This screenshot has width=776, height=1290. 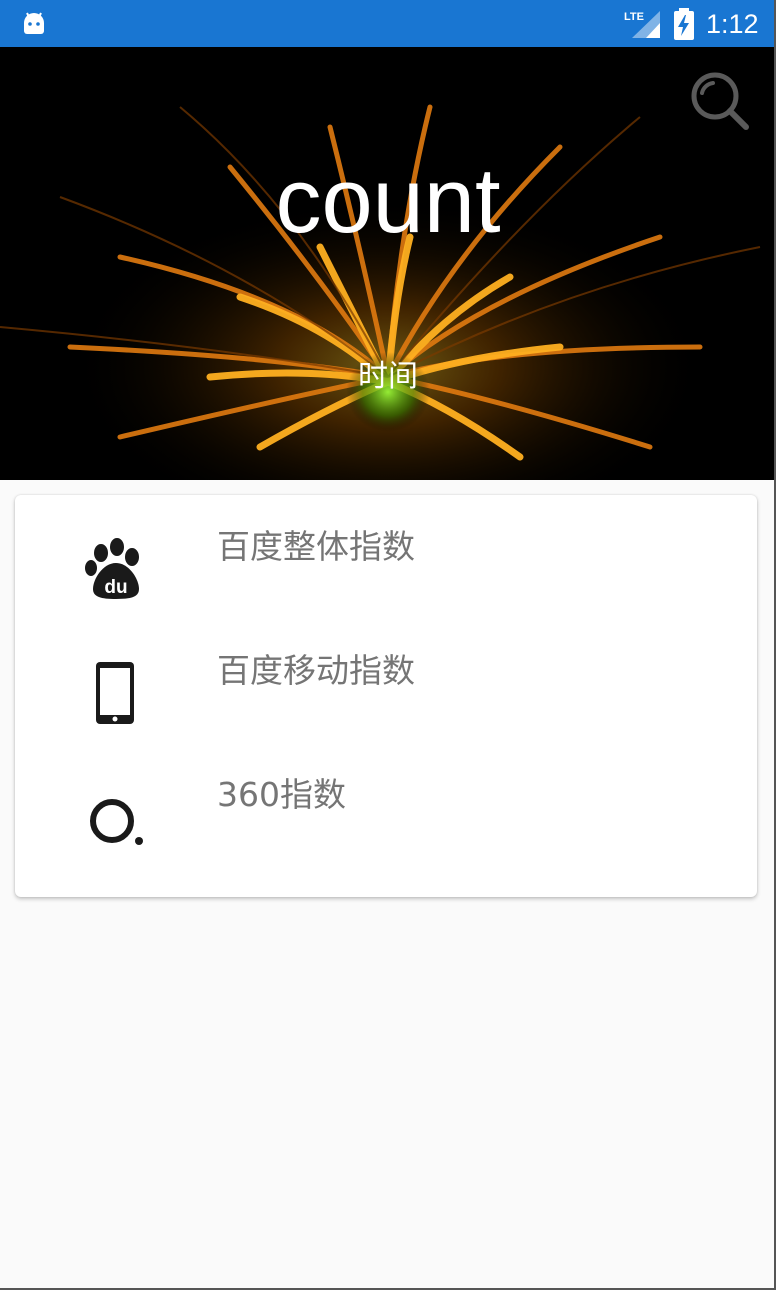 I want to click on list-item-baidu-mobile: 百度移动指数, so click(x=386, y=681).